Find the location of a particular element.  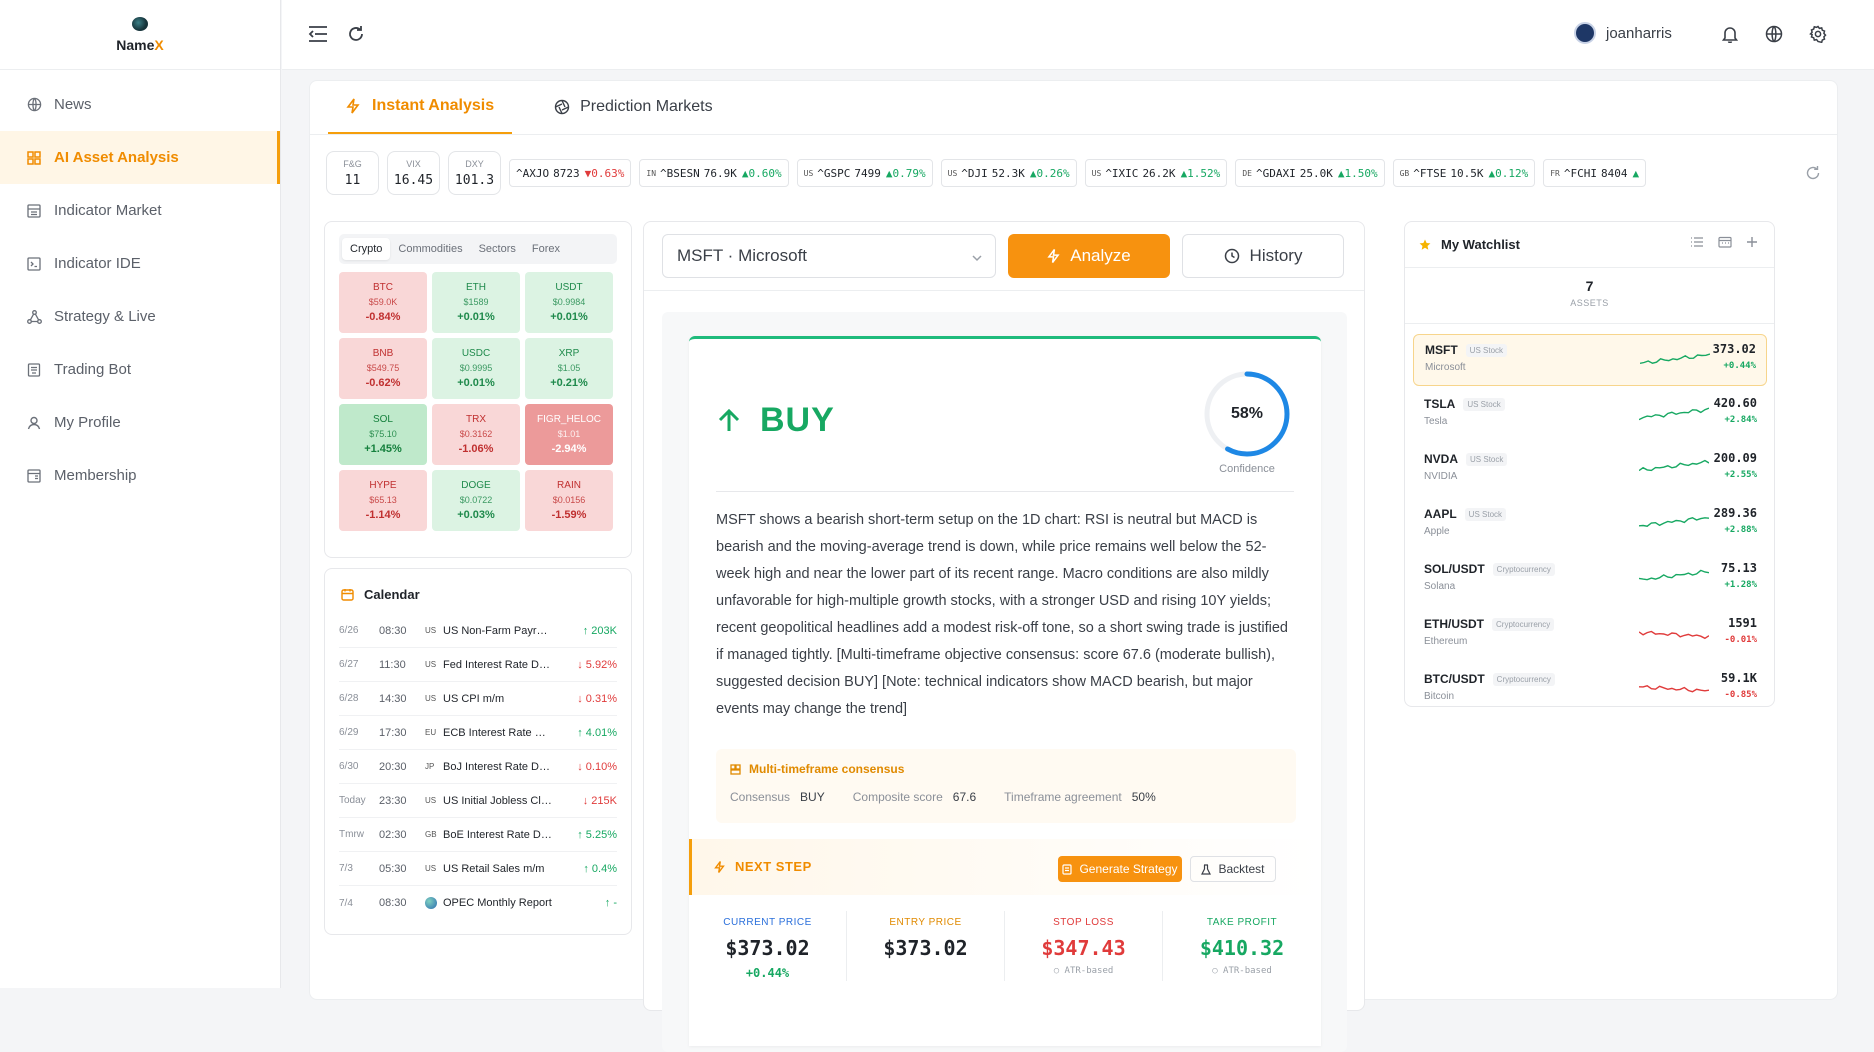

index-quote: US ^IXIC 26.2K ▲1.52% is located at coordinates (1156, 173).